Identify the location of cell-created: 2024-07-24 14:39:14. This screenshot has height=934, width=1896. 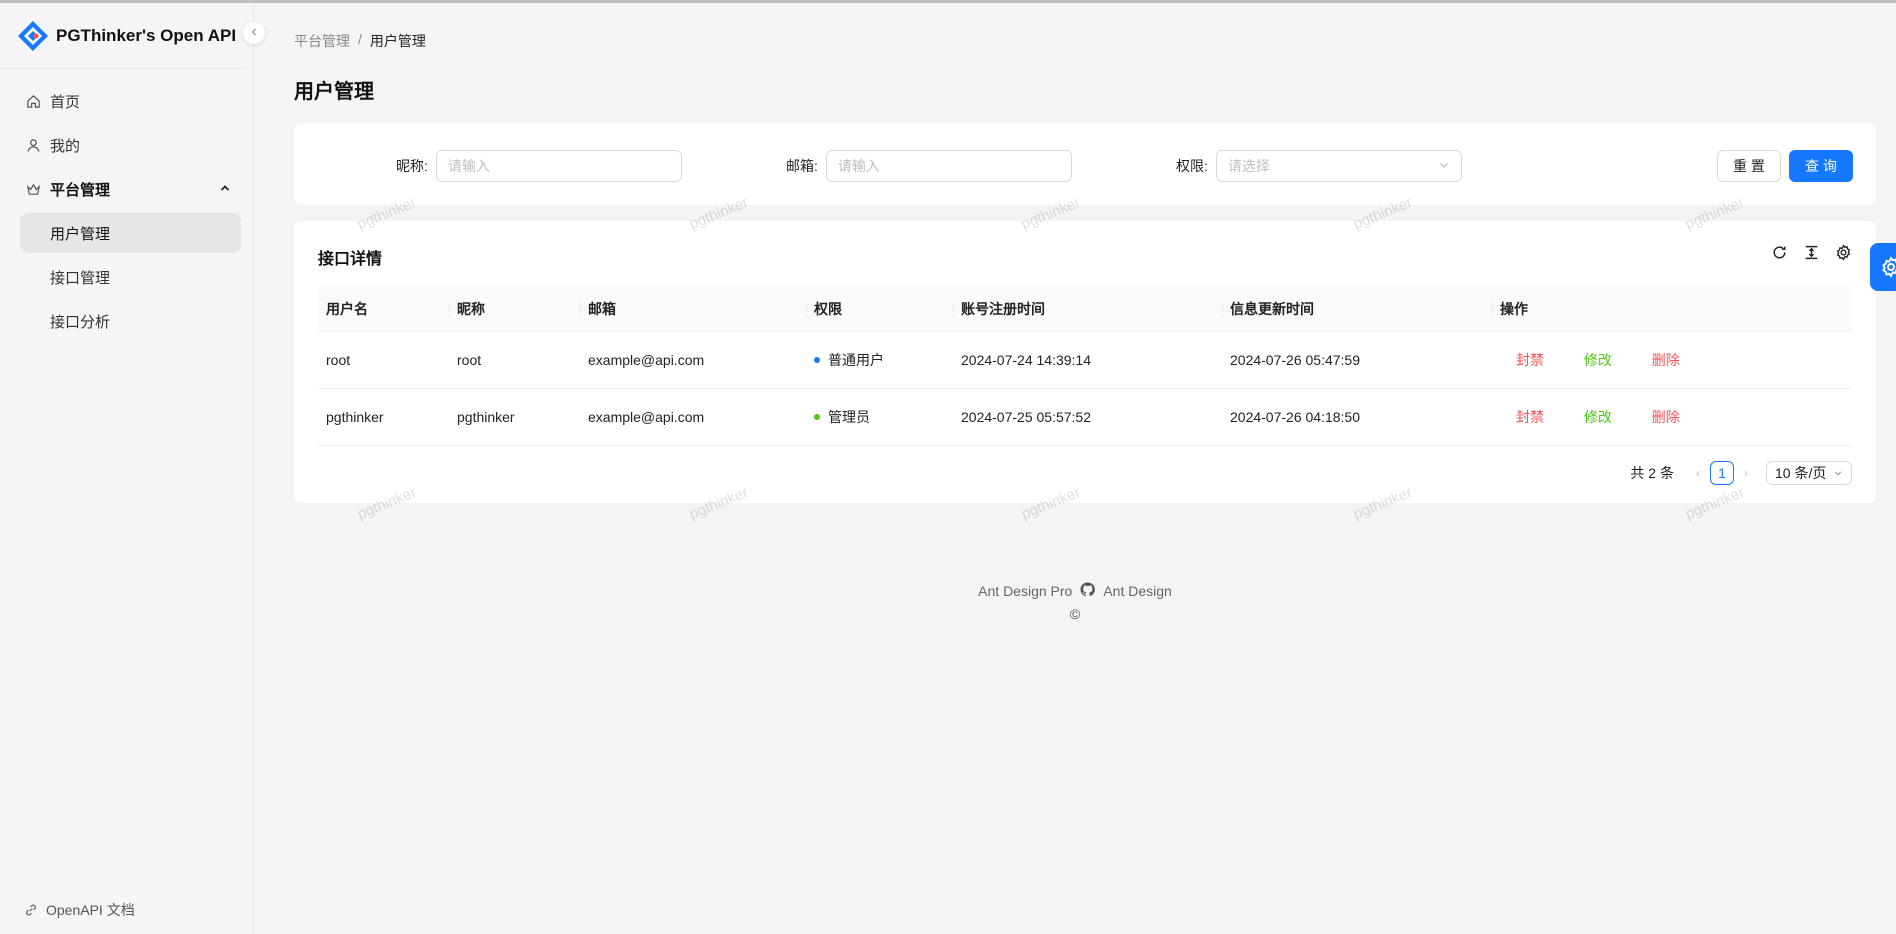
(1087, 360).